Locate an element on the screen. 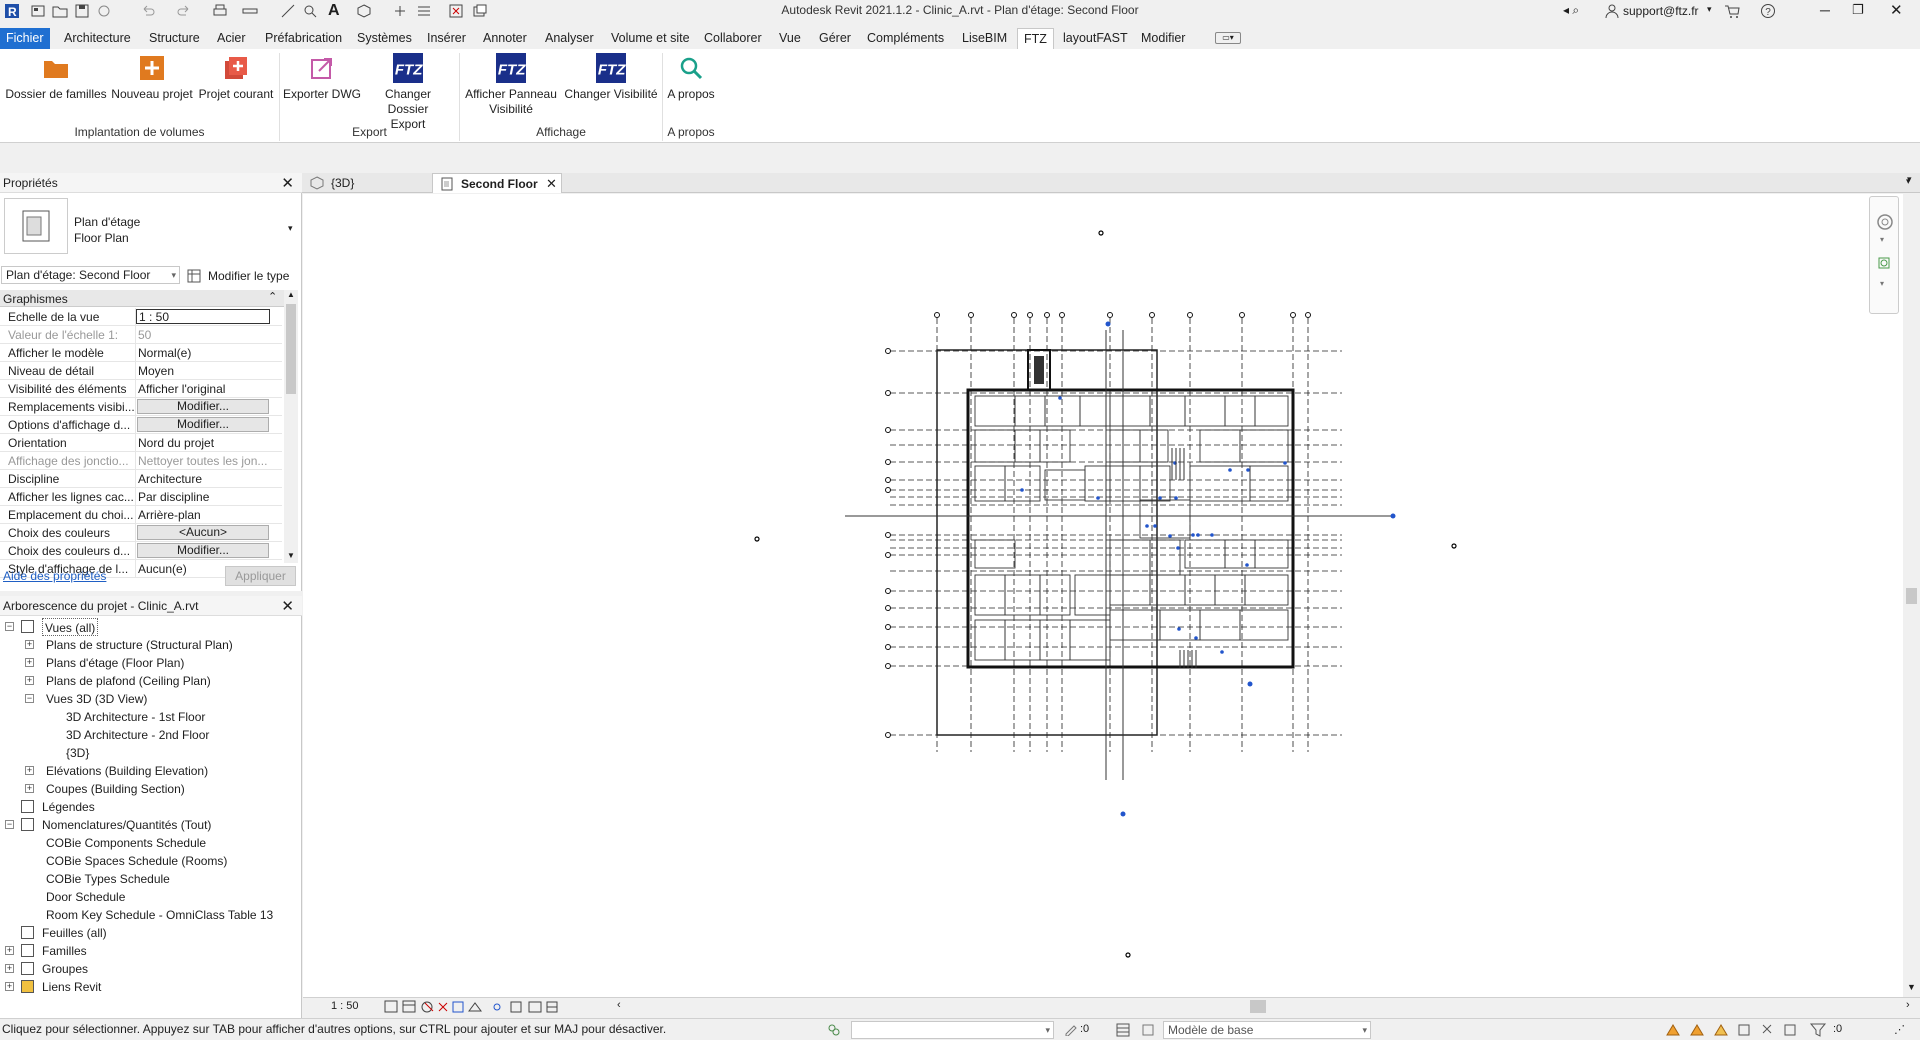  tab-gerer: Gérer is located at coordinates (835, 38).